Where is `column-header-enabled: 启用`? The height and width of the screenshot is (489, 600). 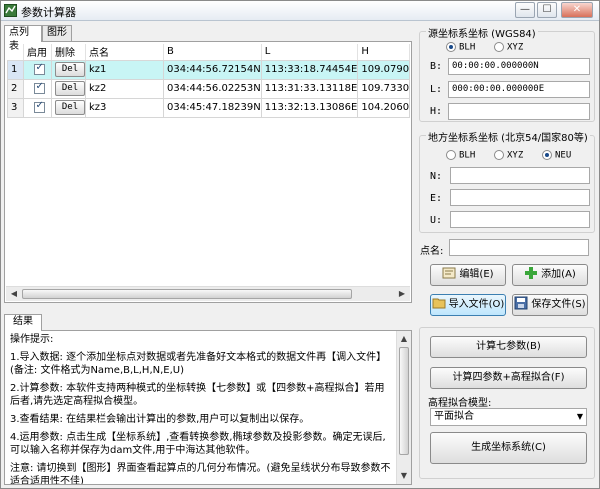 column-header-enabled: 启用 is located at coordinates (37, 52).